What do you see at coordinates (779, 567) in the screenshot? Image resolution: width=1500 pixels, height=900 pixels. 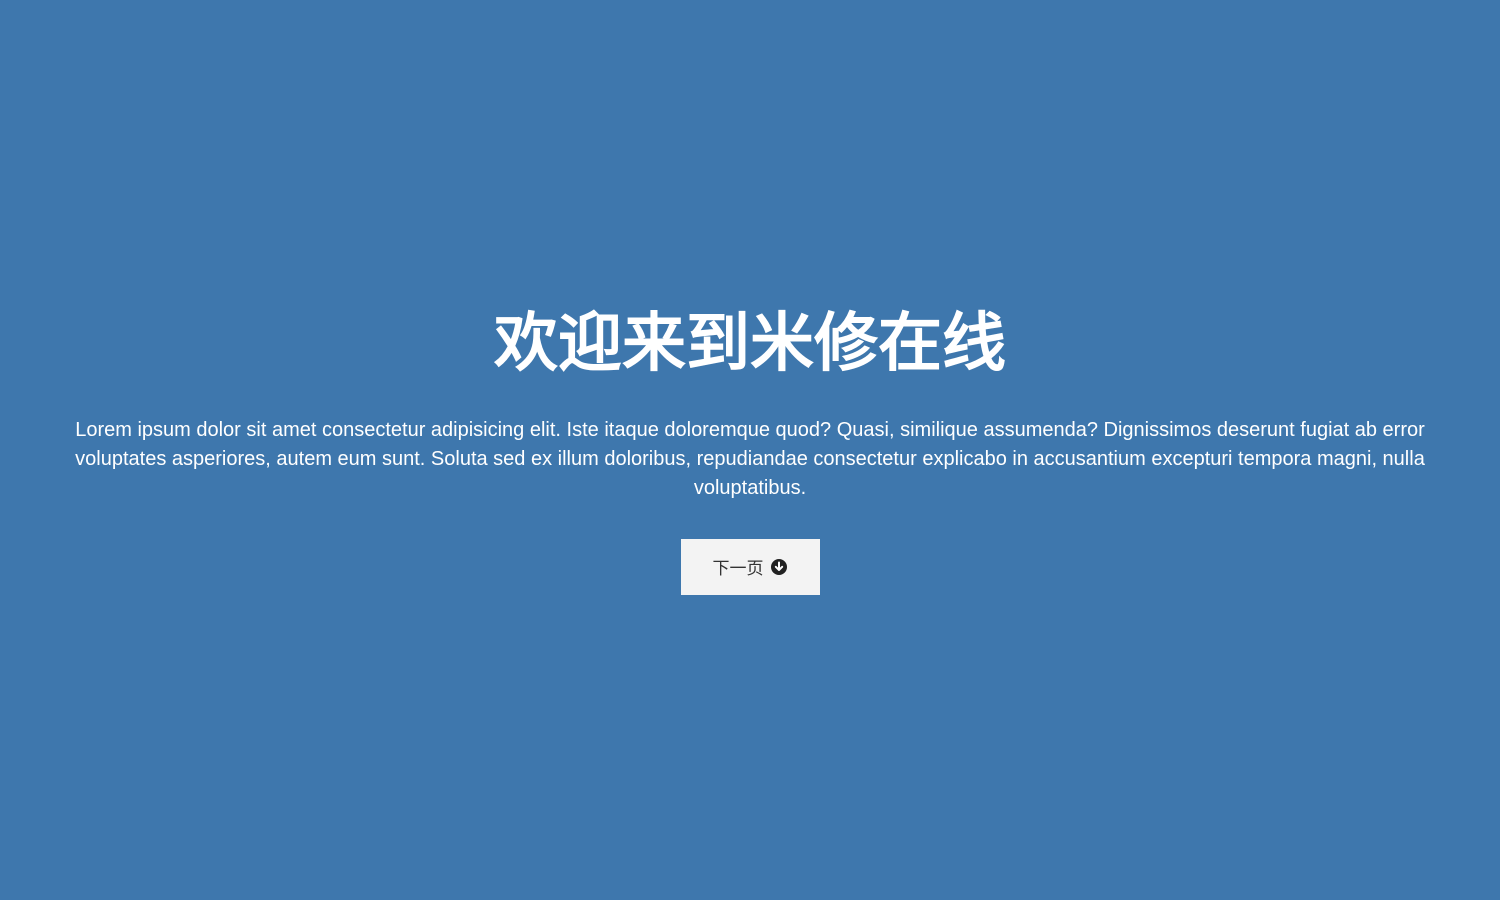 I see `arrow-circle-down-icon` at bounding box center [779, 567].